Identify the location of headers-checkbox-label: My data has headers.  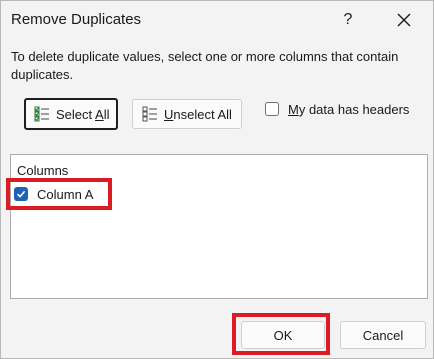
(349, 109).